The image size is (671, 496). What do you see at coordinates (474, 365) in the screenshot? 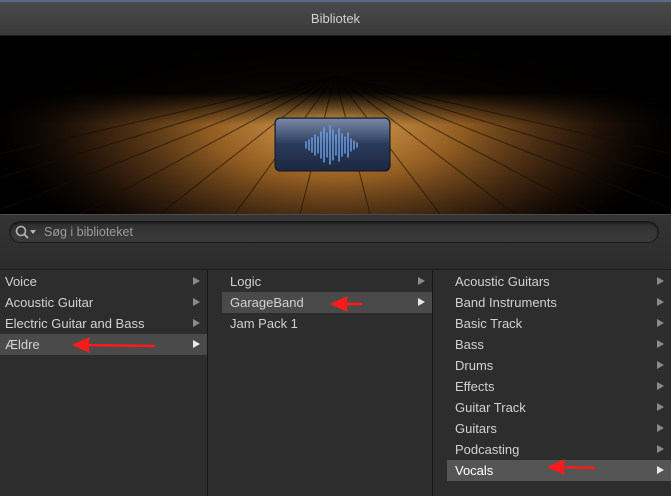
I see `library-item-label: Drums` at bounding box center [474, 365].